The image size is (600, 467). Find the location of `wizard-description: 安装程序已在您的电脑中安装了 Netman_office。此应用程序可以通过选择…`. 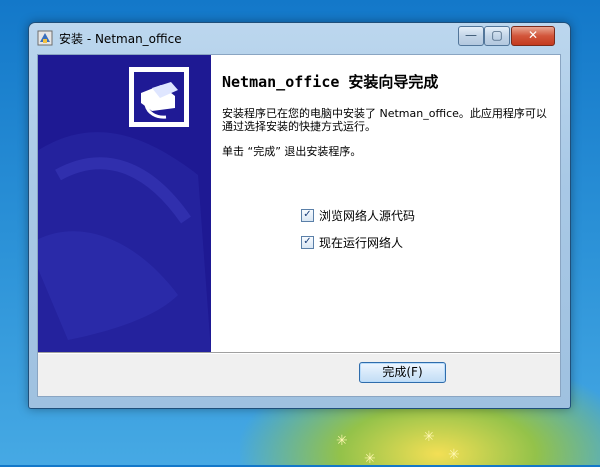

wizard-description: 安装程序已在您的电脑中安装了 Netman_office。此应用程序可以通过选择… is located at coordinates (384, 120).